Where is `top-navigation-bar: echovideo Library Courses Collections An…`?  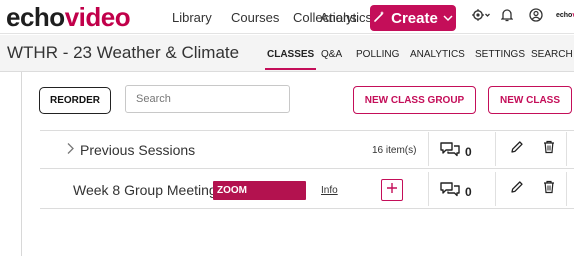 top-navigation-bar: echovideo Library Courses Collections An… is located at coordinates (287, 17).